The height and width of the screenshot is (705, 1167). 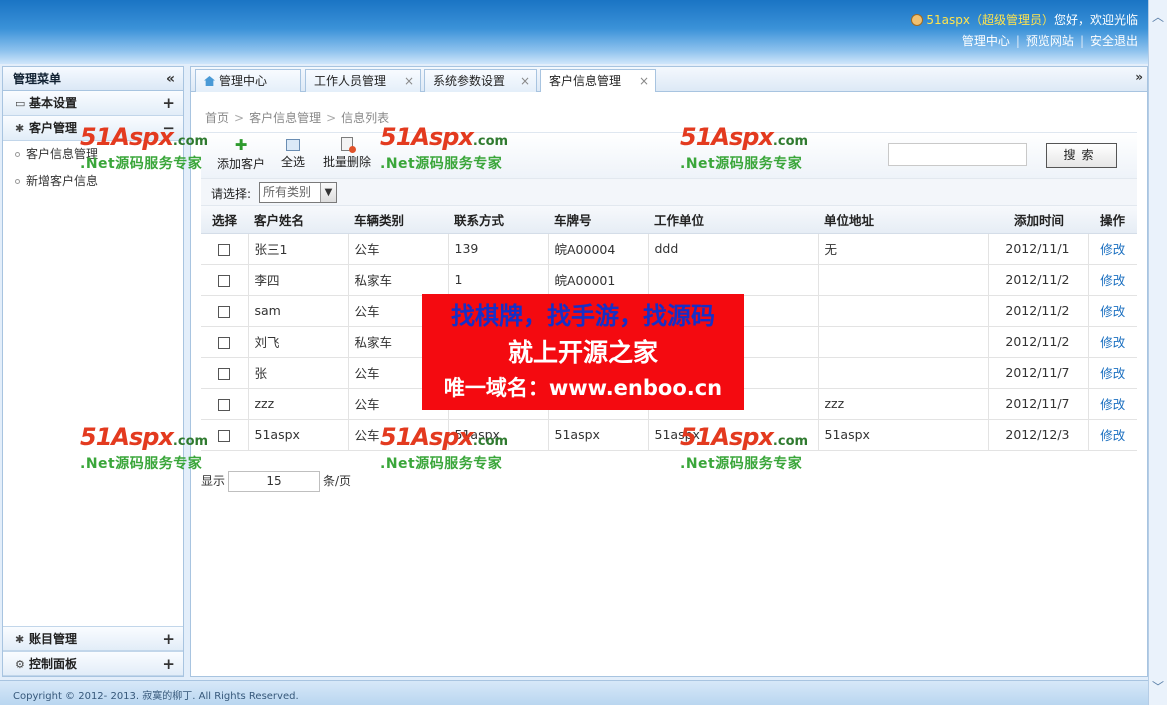 What do you see at coordinates (903, 404) in the screenshot?
I see `cell-address: zzz` at bounding box center [903, 404].